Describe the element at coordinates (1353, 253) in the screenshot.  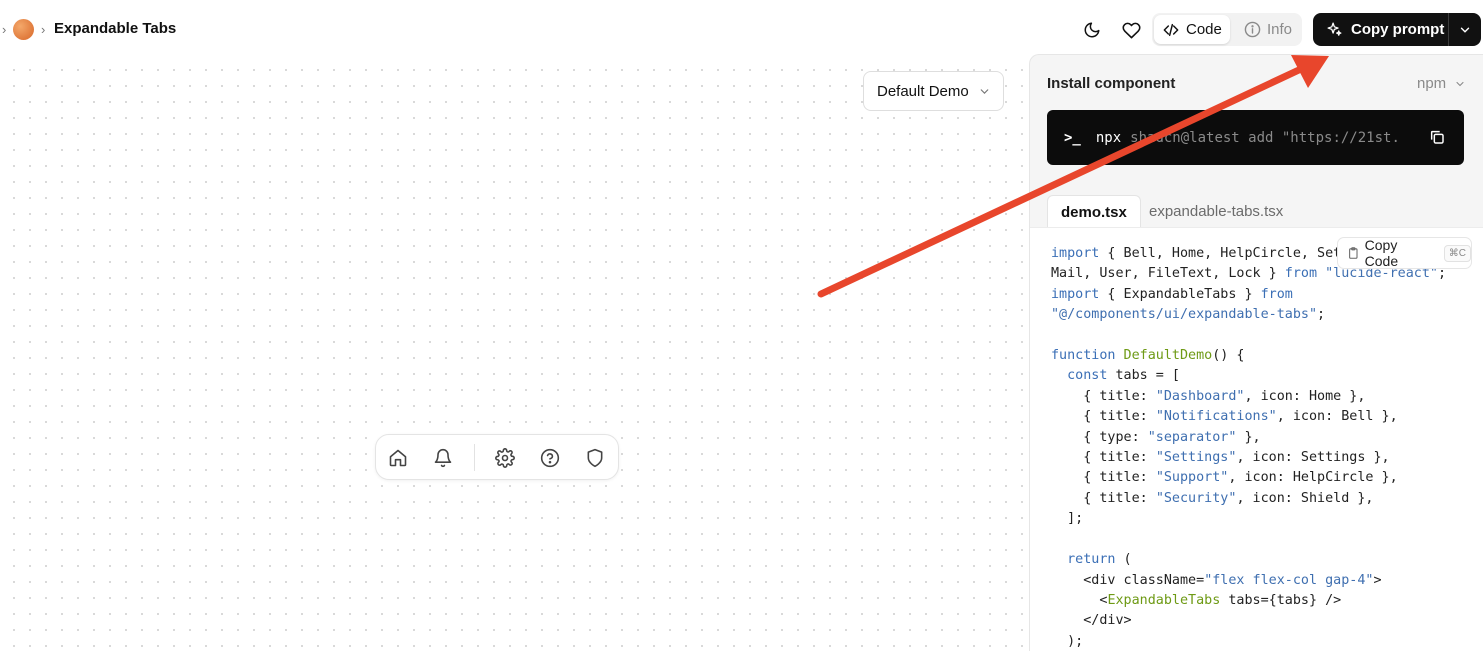
I see `clipboard-icon` at that location.